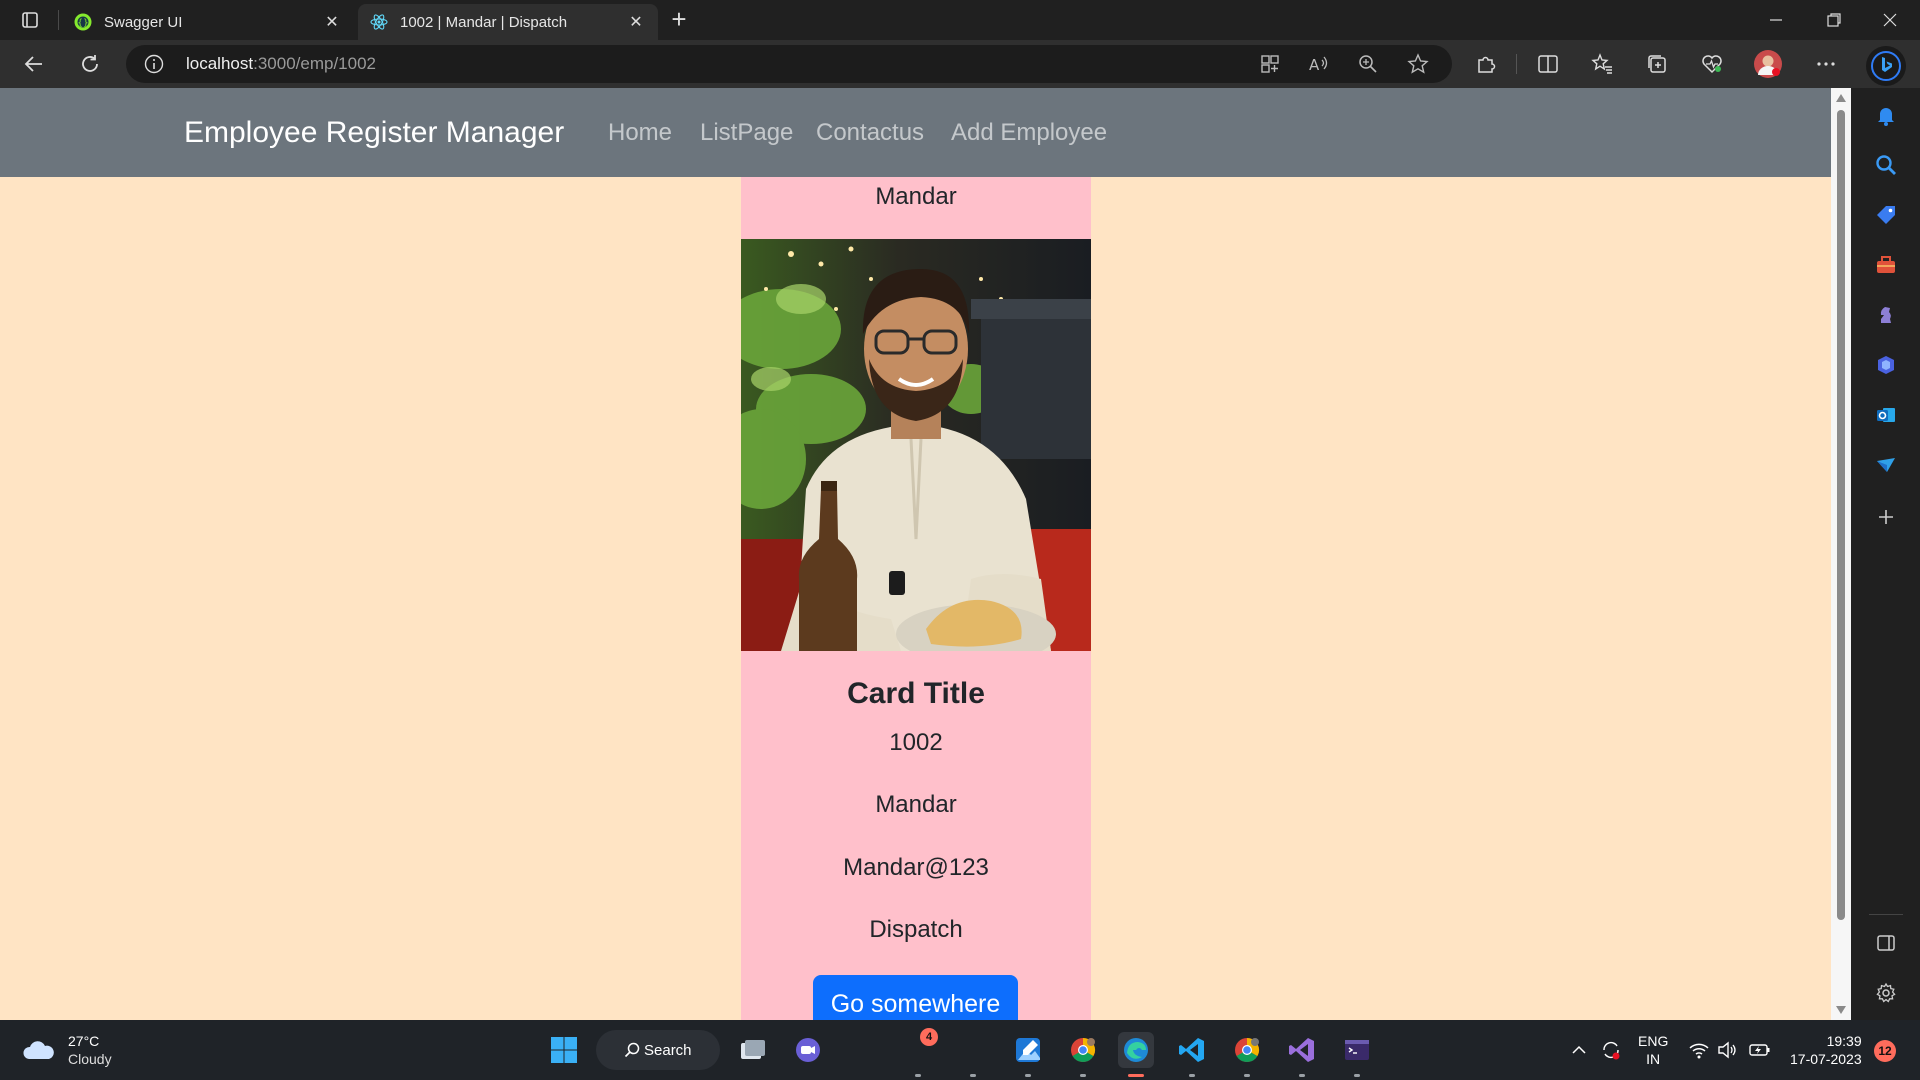 The width and height of the screenshot is (1920, 1080). Describe the element at coordinates (1890, 20) in the screenshot. I see `close-window-button` at that location.